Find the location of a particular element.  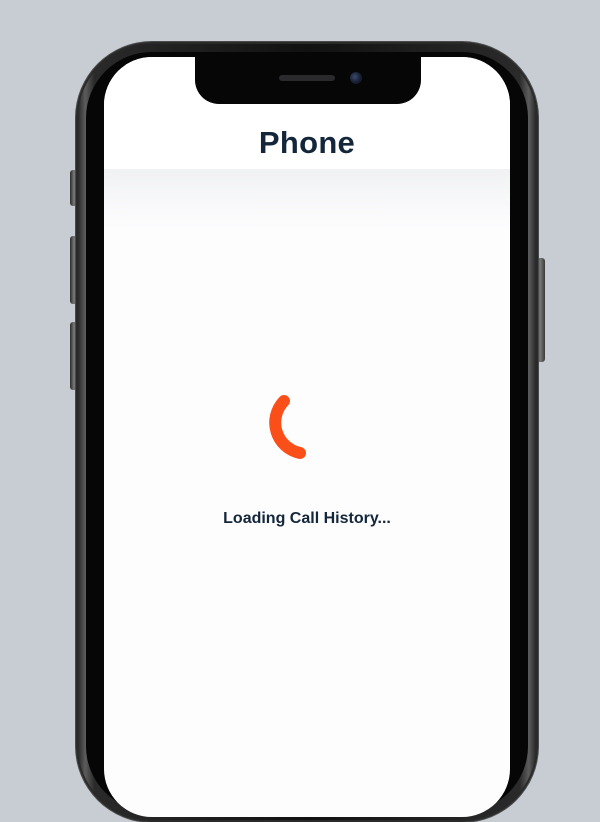

spinner-arc is located at coordinates (287, 427).